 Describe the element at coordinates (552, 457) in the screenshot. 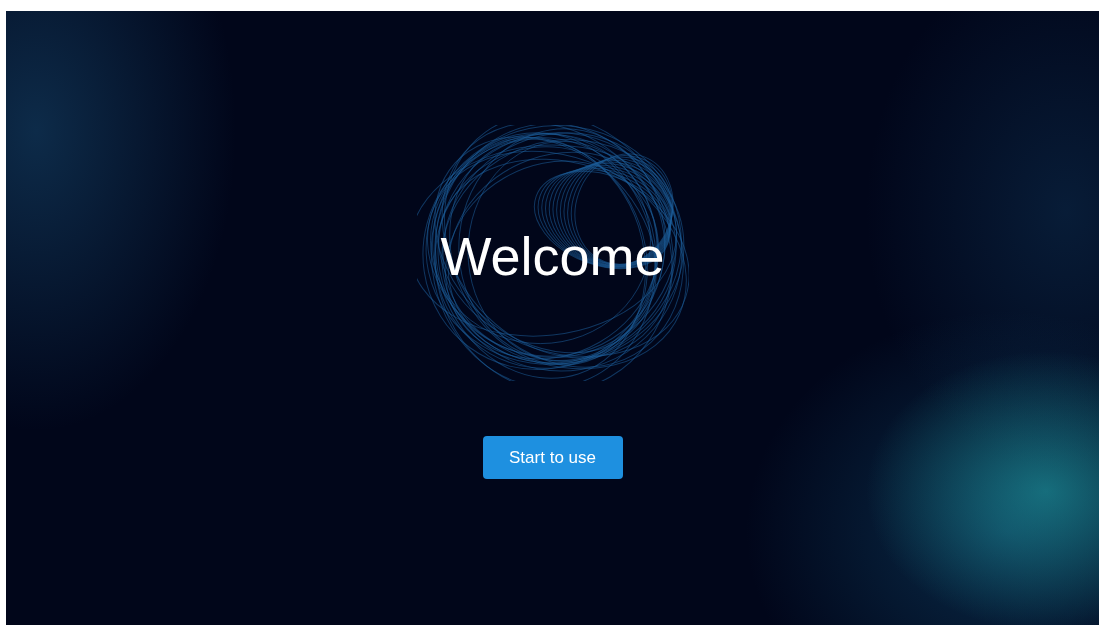

I see `start-button: Start to use` at that location.